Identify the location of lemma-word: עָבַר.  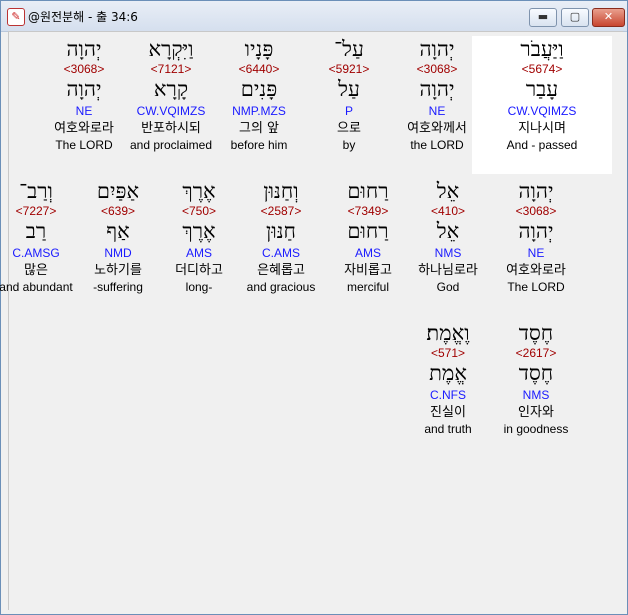
(542, 89).